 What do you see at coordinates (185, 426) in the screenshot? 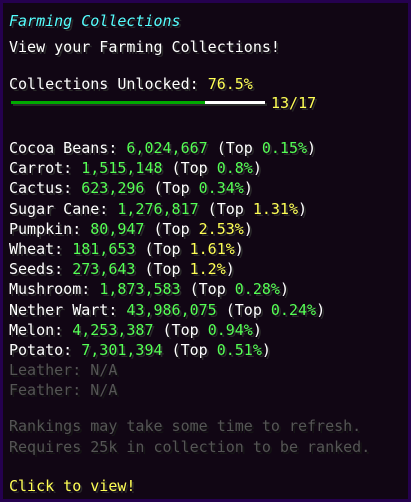
I see `ranking-note-refresh: Rankings may take some time to refresh.` at bounding box center [185, 426].